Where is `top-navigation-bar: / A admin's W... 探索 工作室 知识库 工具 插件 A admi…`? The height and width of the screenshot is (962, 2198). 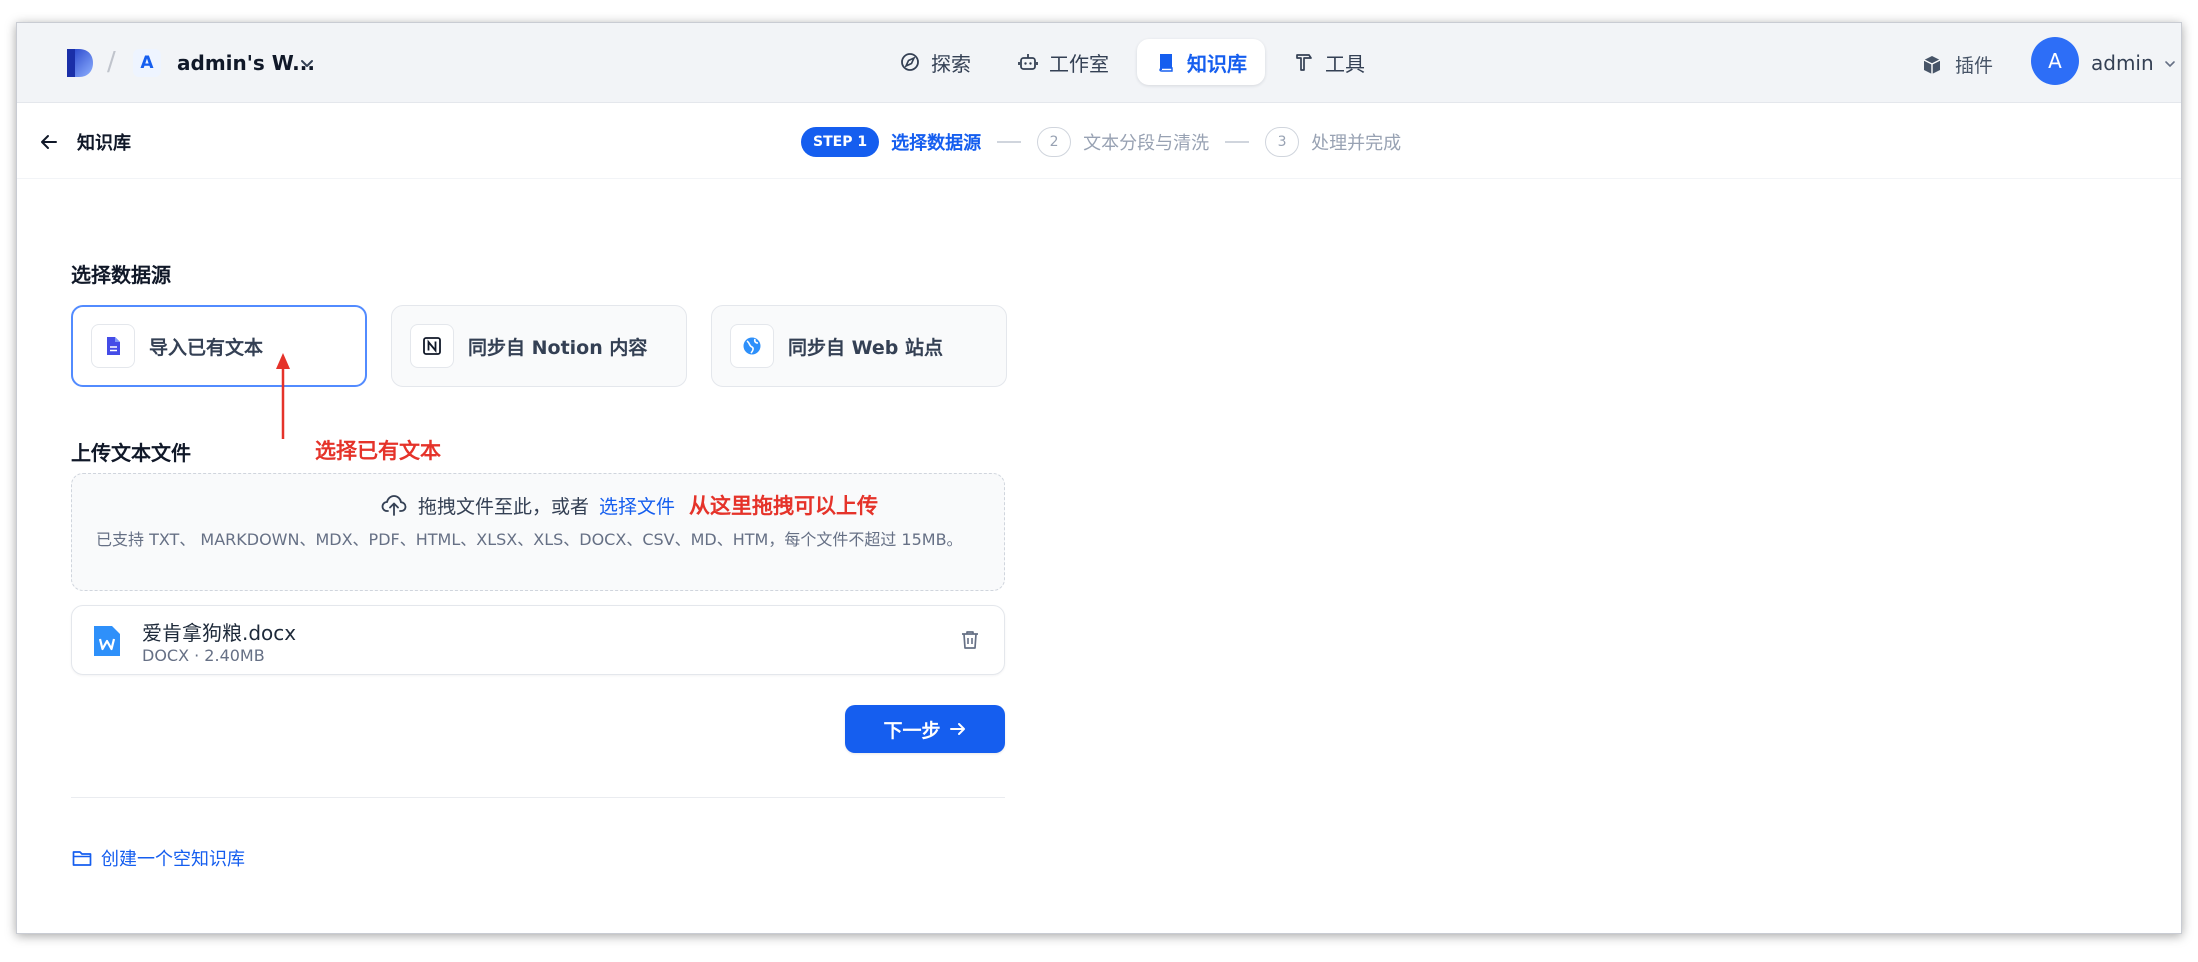 top-navigation-bar: / A admin's W... 探索 工作室 知识库 工具 插件 A admi… is located at coordinates (1099, 63).